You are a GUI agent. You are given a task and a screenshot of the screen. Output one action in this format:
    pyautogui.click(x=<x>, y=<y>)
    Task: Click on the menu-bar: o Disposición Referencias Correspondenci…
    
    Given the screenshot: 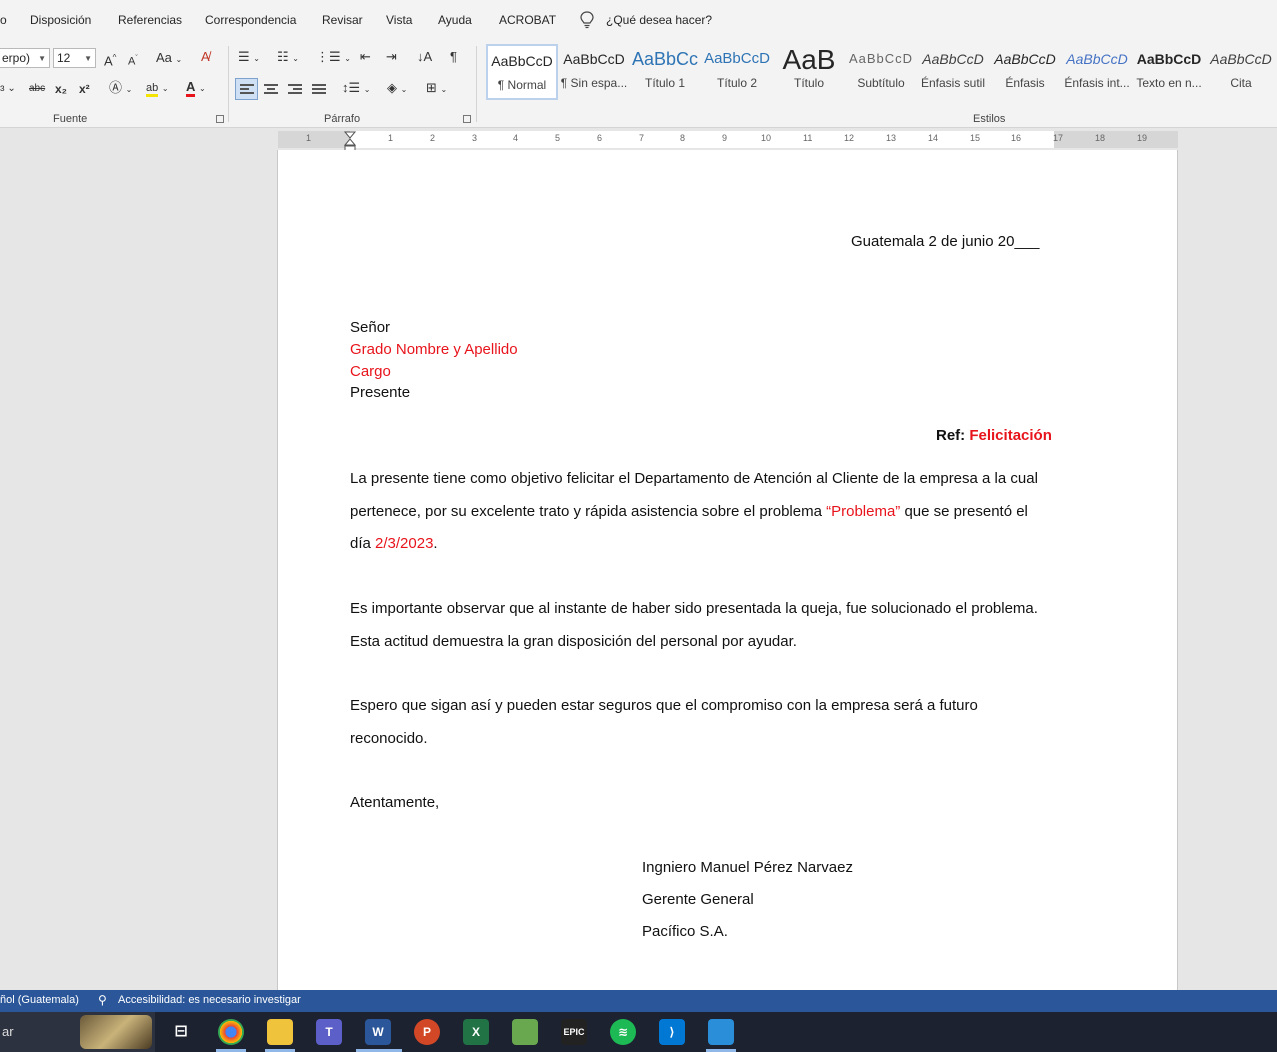 What is the action you would take?
    pyautogui.click(x=638, y=20)
    